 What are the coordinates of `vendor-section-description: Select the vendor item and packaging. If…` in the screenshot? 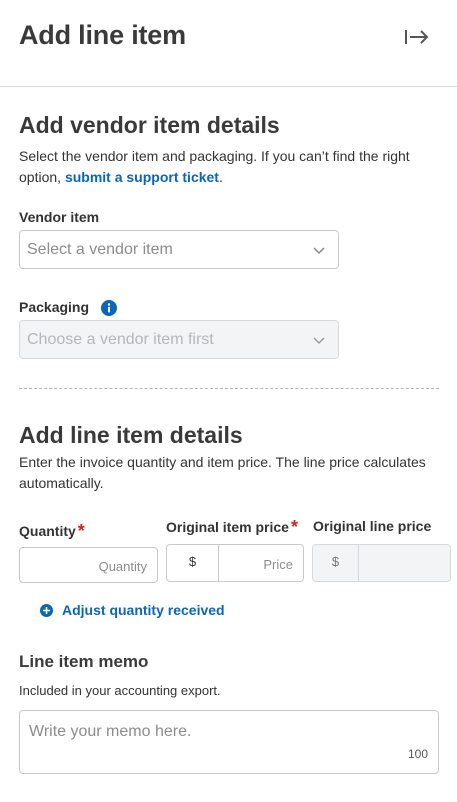 It's located at (229, 167).